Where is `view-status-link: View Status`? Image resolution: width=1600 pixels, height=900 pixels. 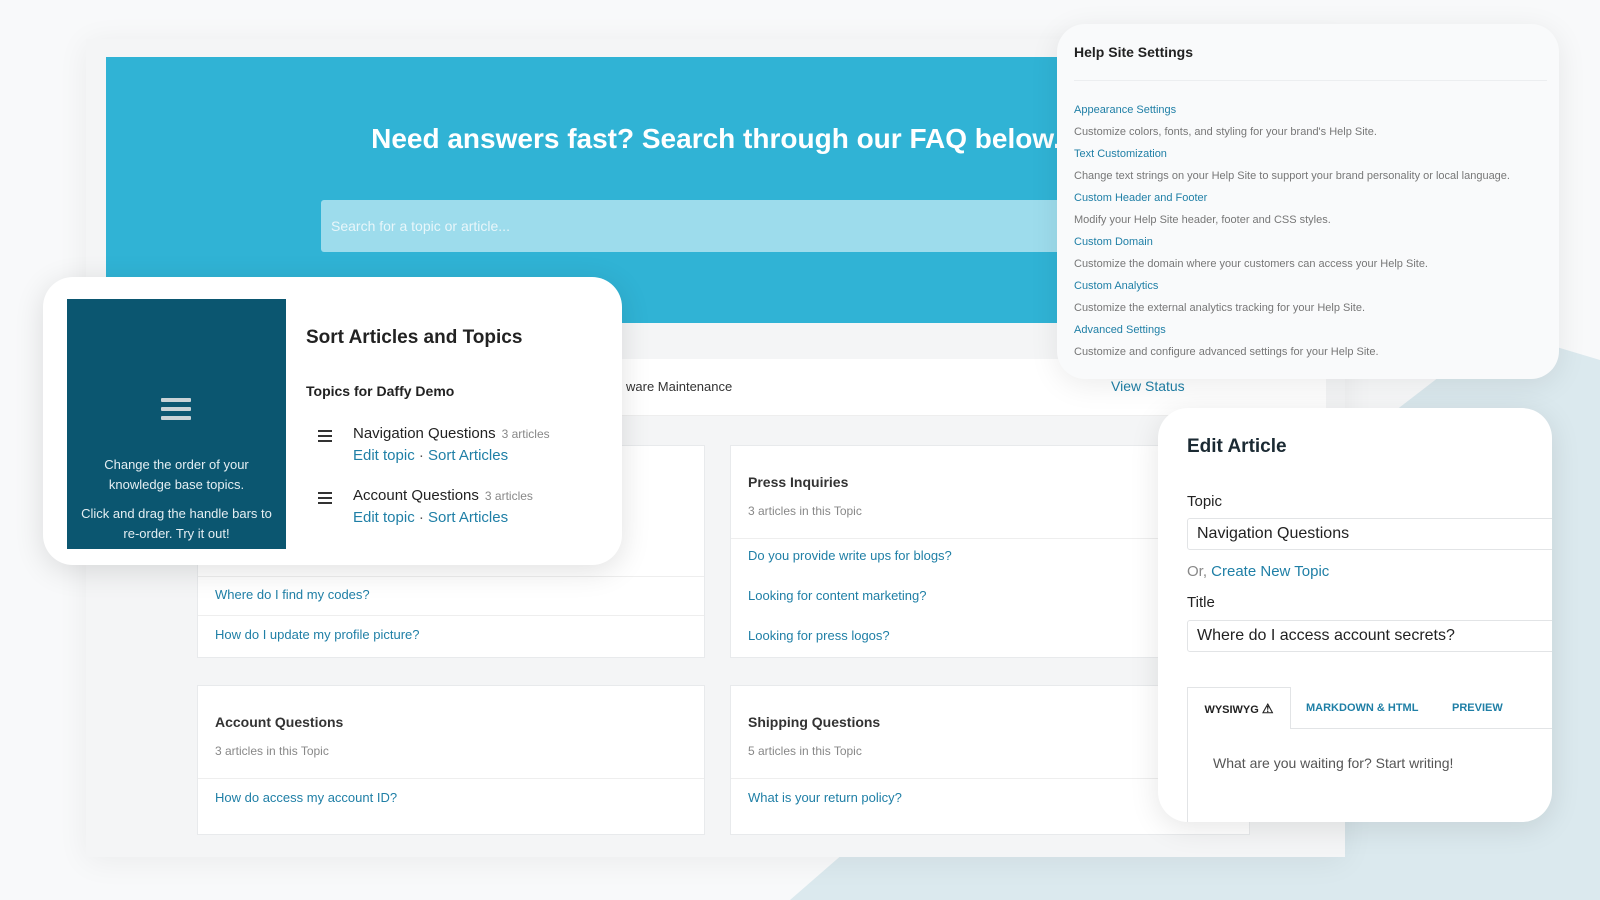
view-status-link: View Status is located at coordinates (1148, 386).